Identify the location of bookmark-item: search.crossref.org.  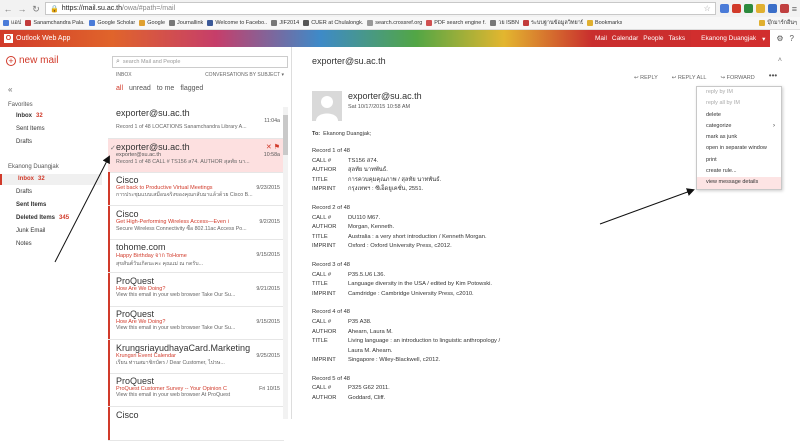
(394, 23).